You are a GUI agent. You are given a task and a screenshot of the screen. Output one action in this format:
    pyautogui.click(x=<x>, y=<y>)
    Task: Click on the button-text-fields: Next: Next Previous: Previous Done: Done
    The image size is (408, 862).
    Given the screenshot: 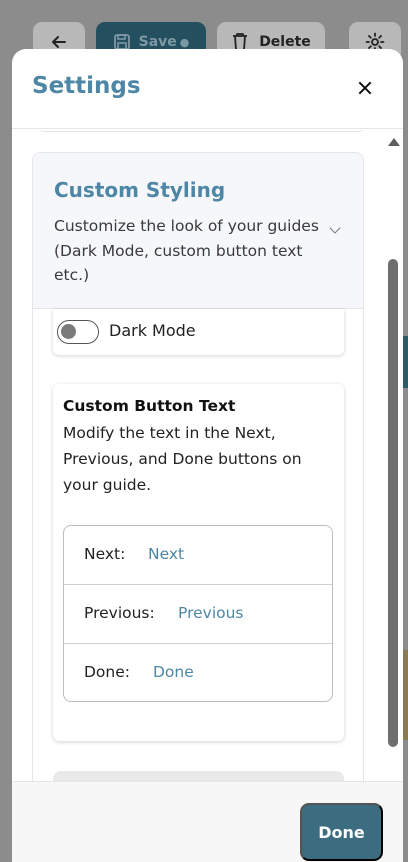 What is the action you would take?
    pyautogui.click(x=198, y=613)
    